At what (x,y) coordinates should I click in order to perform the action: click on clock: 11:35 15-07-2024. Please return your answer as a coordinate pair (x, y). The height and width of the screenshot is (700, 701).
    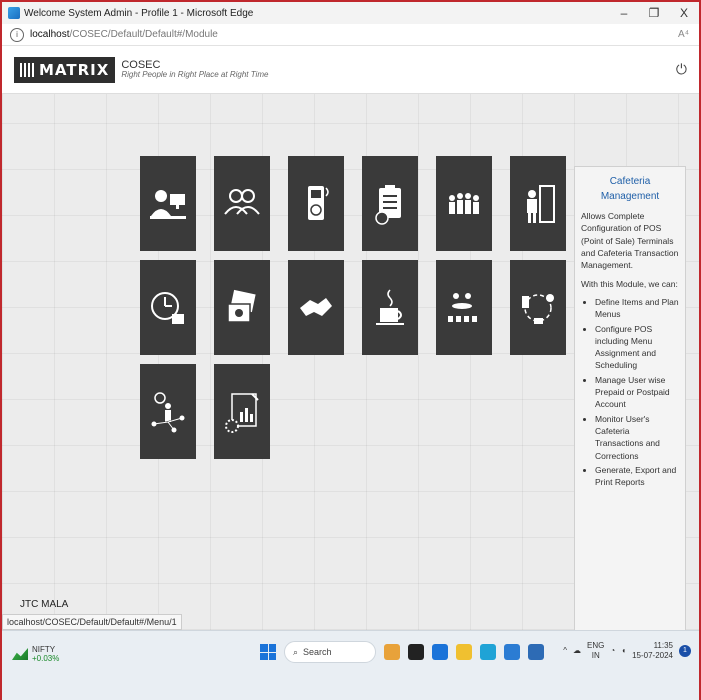
    Looking at the image, I should click on (652, 650).